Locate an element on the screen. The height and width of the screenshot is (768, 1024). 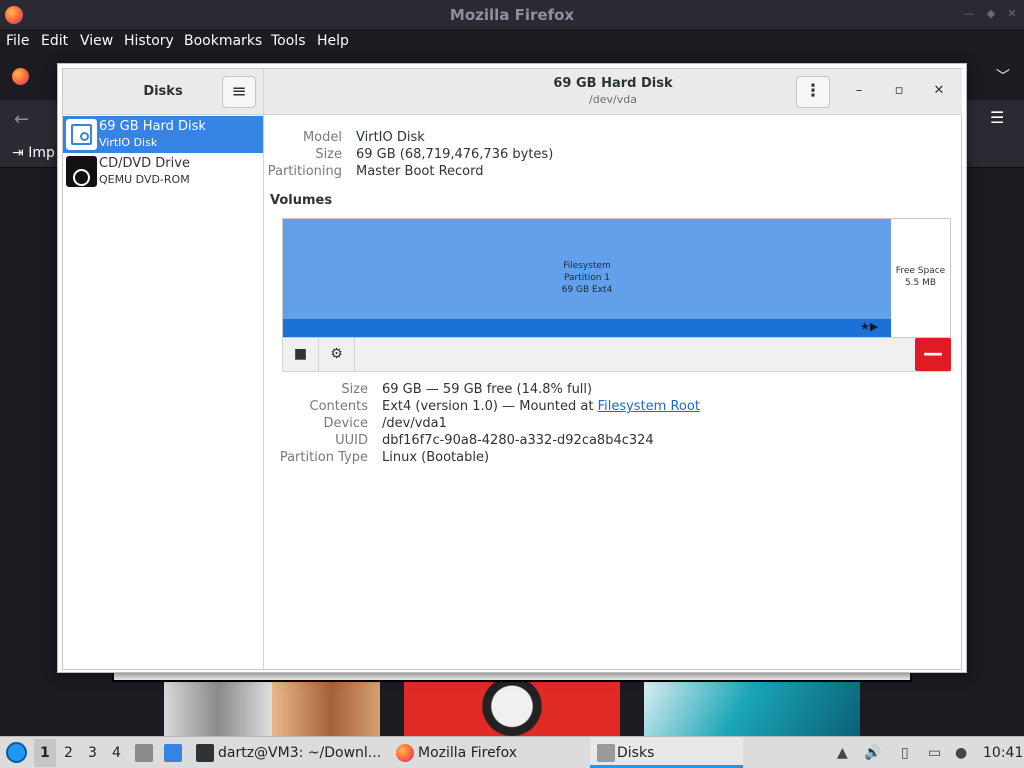
partition-1-segment: Filesystem Partition 1 69 GB Ext4 ★▶ is located at coordinates (587, 278).